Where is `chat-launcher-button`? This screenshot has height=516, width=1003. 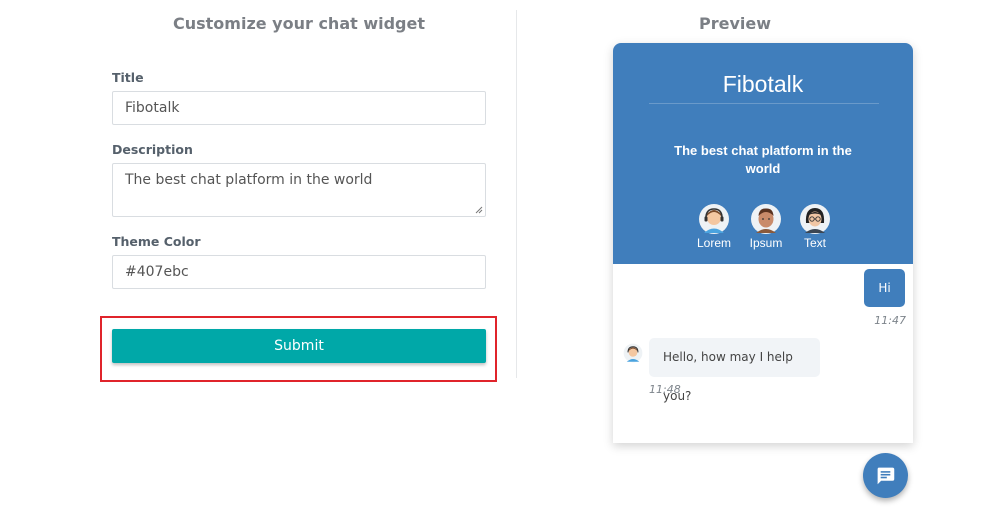 chat-launcher-button is located at coordinates (885, 475).